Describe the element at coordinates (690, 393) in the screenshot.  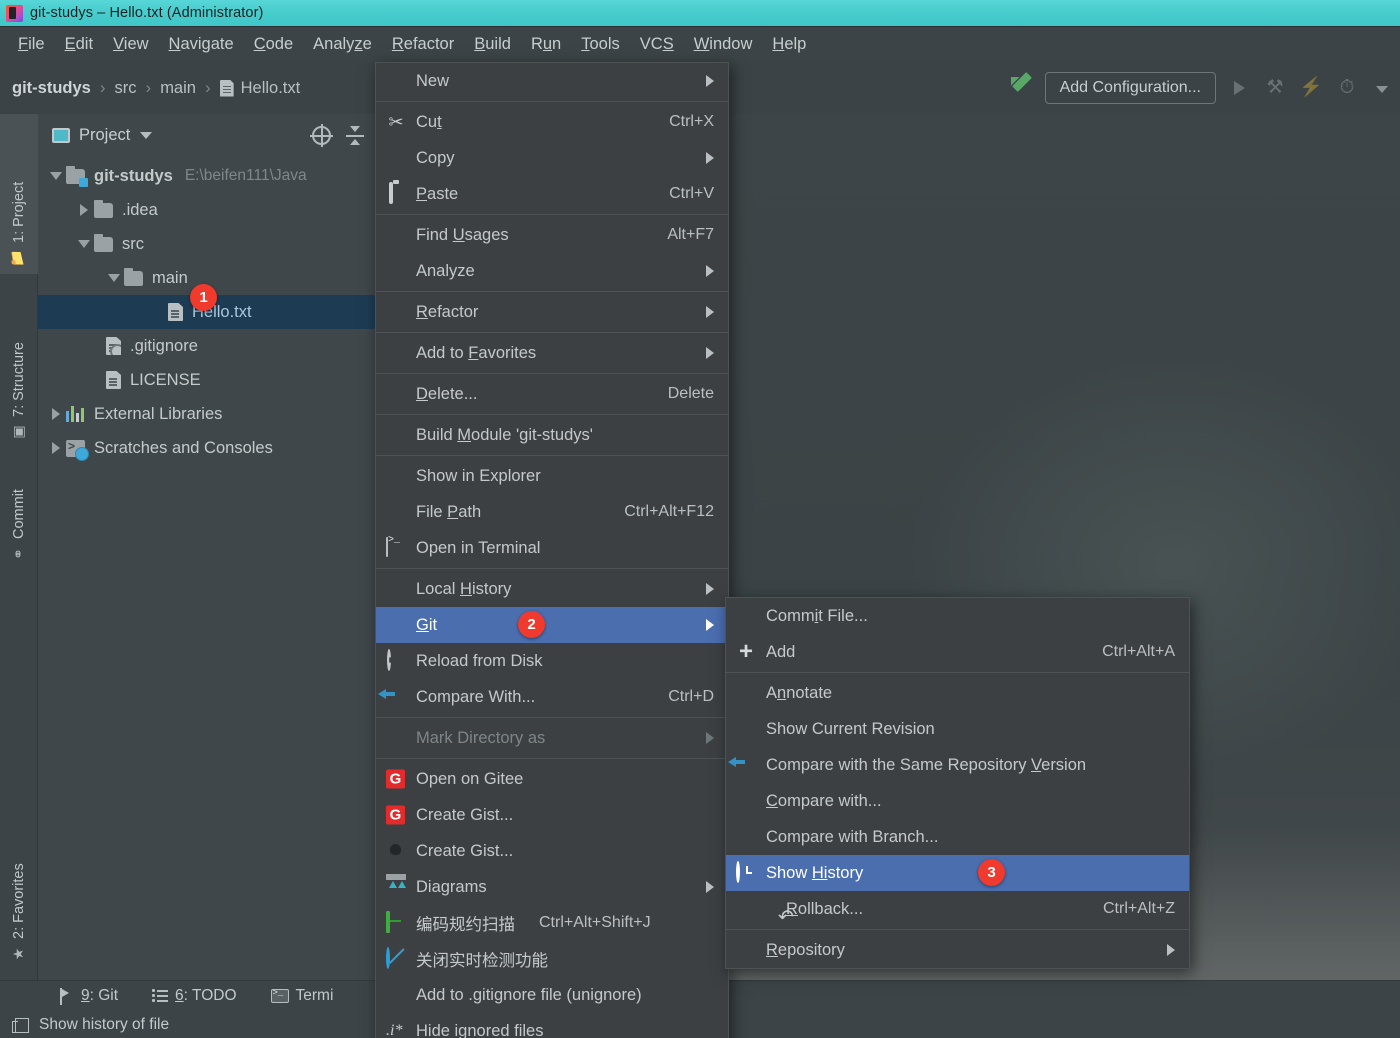
I see `menu-item-accelerator: Delete` at that location.